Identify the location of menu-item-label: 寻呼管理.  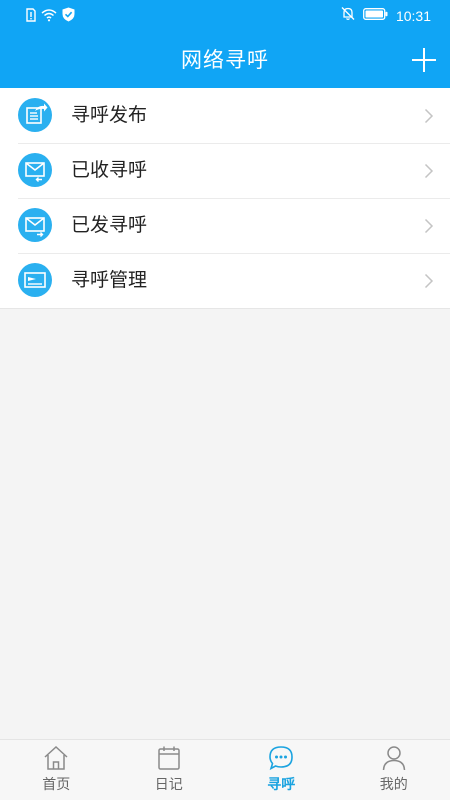
(109, 280).